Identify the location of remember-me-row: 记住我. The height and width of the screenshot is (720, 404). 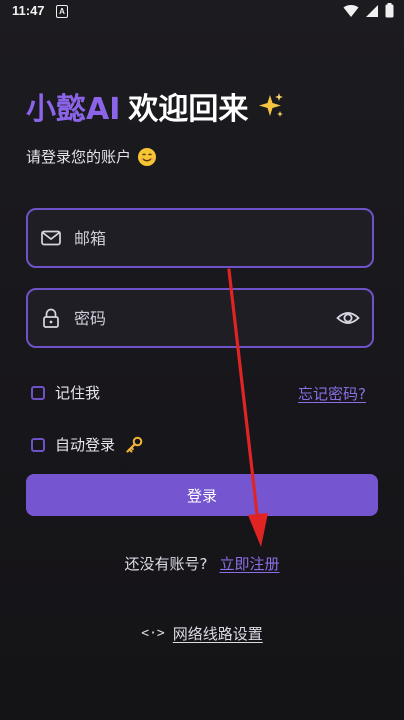
(65, 392).